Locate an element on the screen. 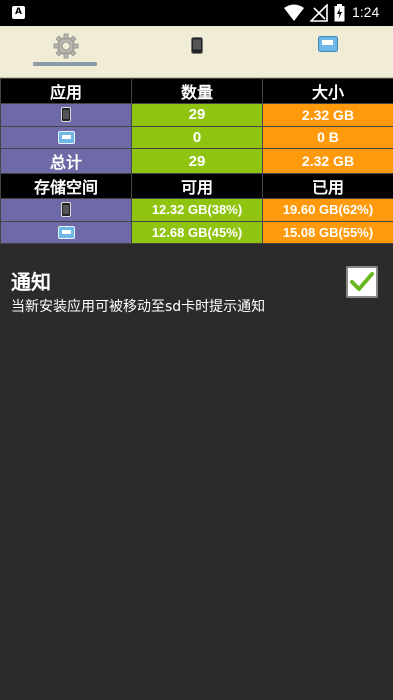 The image size is (393, 700). notification-description: 当新安装应用可被移动至sd卡时提示通知 is located at coordinates (138, 307).